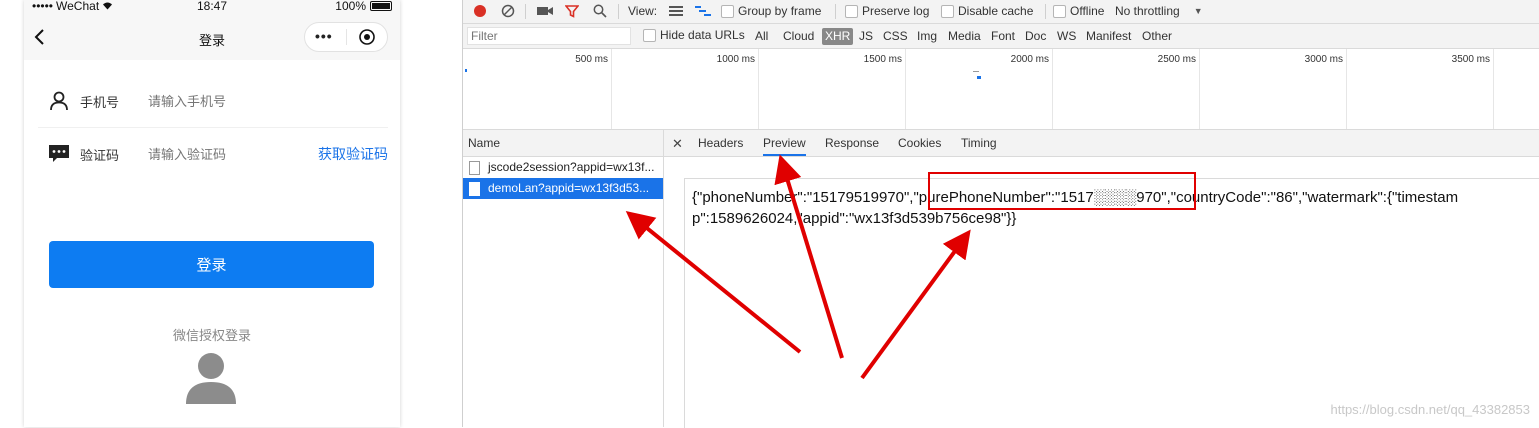  Describe the element at coordinates (676, 11) in the screenshot. I see `list-view-icon` at that location.